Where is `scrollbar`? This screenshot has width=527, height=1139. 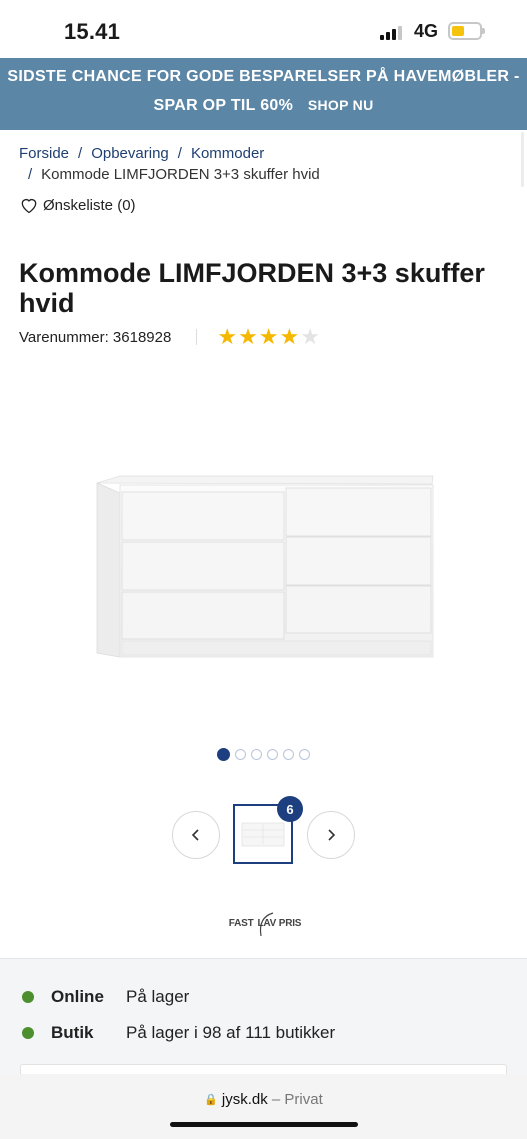
scrollbar is located at coordinates (522, 159).